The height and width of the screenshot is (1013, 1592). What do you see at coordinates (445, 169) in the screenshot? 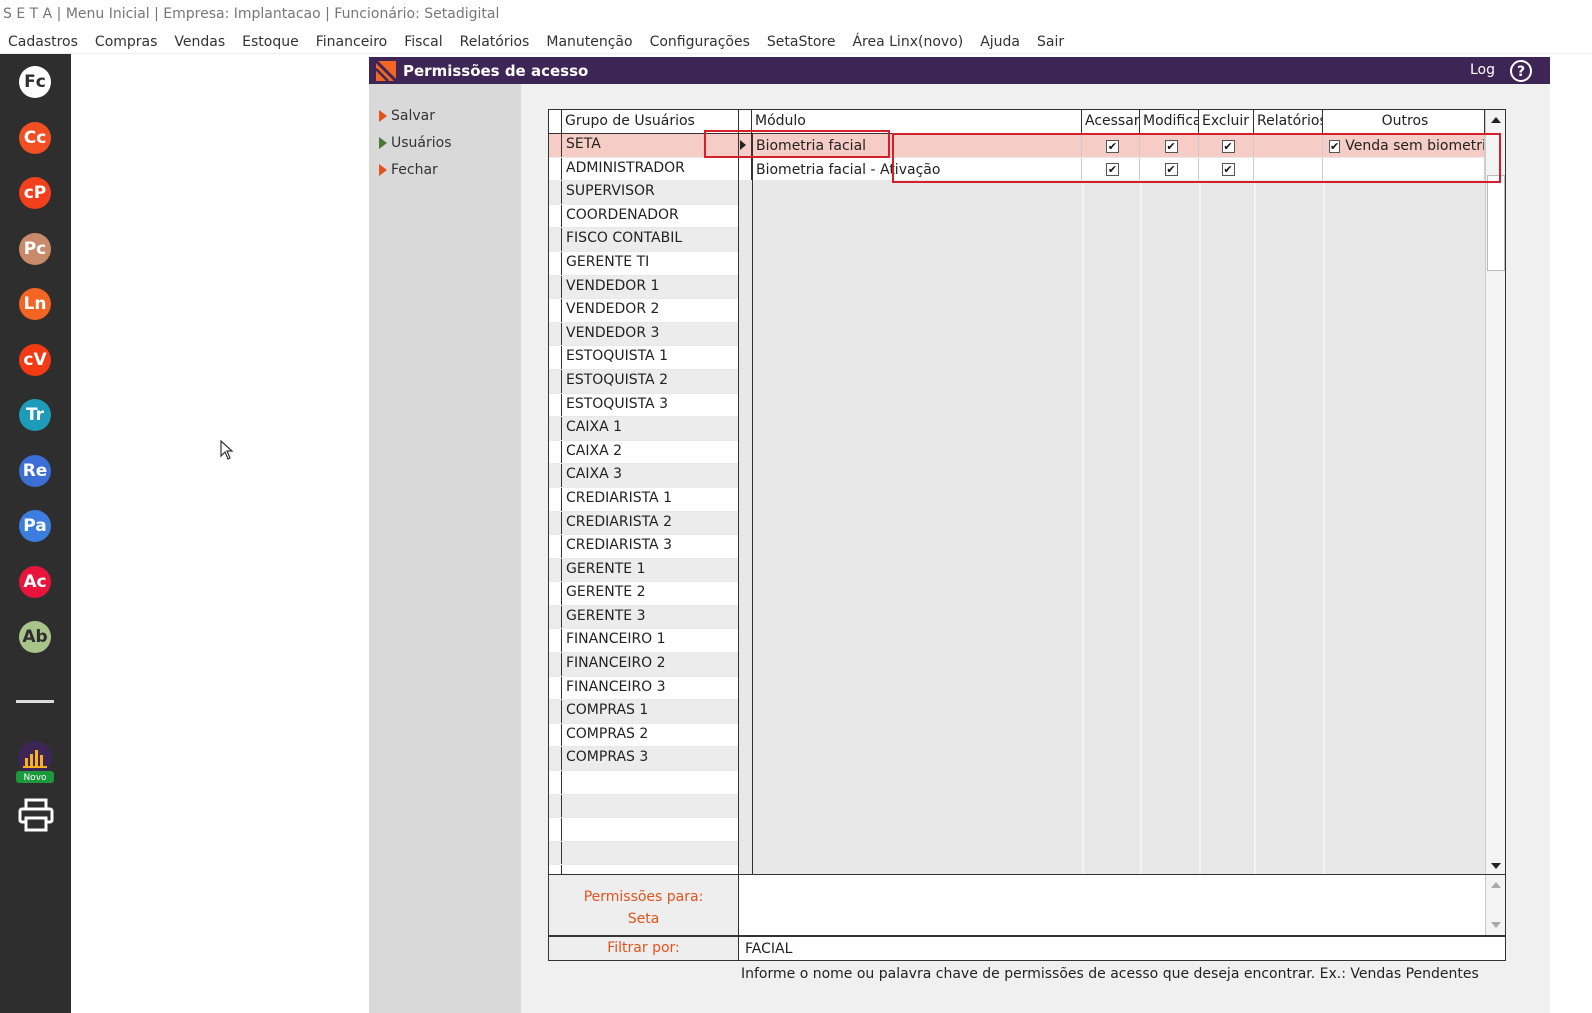
I see `fechar-action: Fechar` at bounding box center [445, 169].